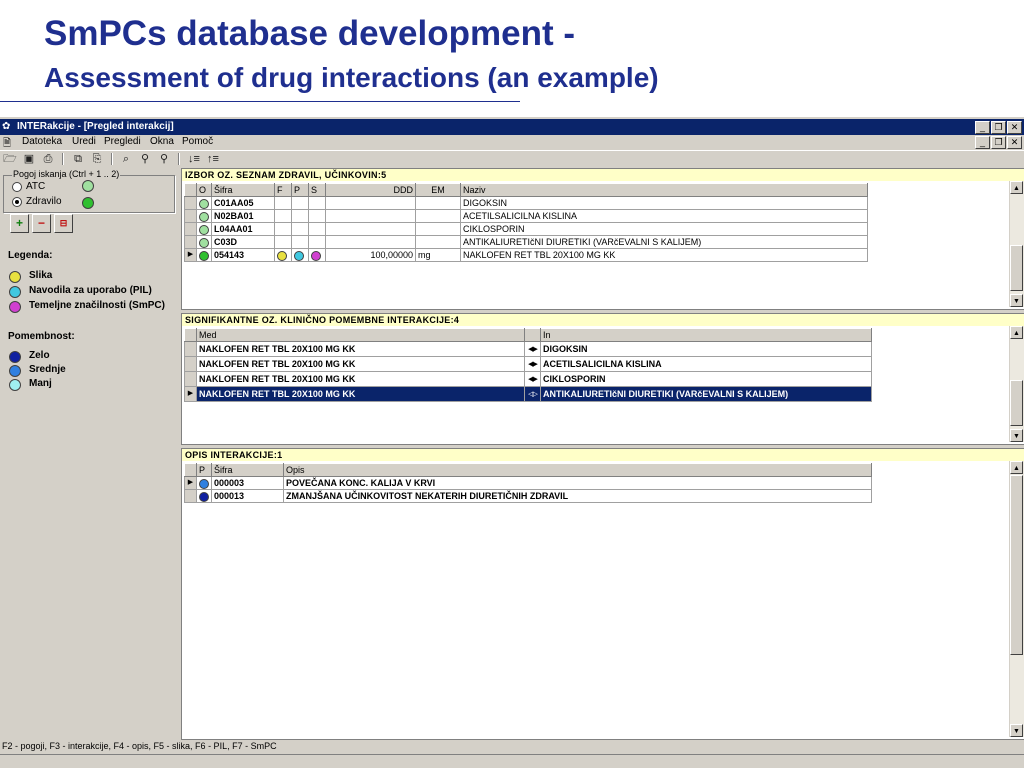  Describe the element at coordinates (664, 190) in the screenshot. I see `column-header: Naziv` at that location.